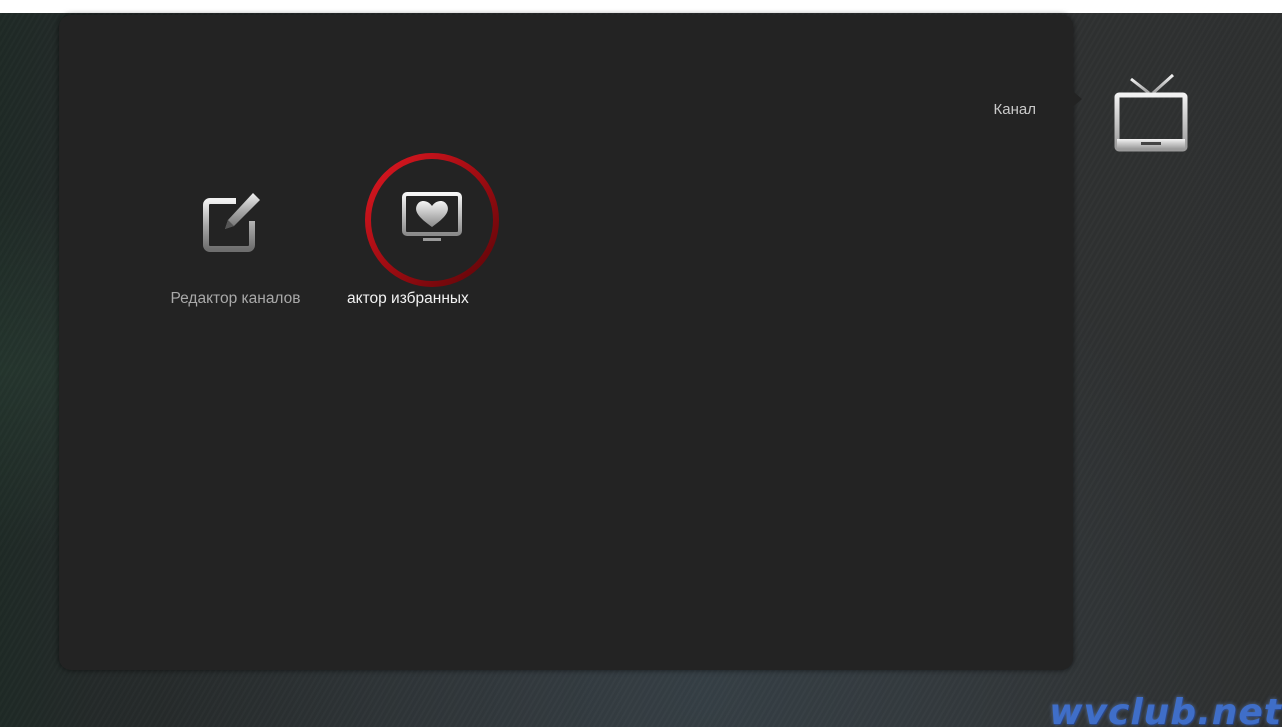  What do you see at coordinates (1014, 109) in the screenshot?
I see `category-label: Канал` at bounding box center [1014, 109].